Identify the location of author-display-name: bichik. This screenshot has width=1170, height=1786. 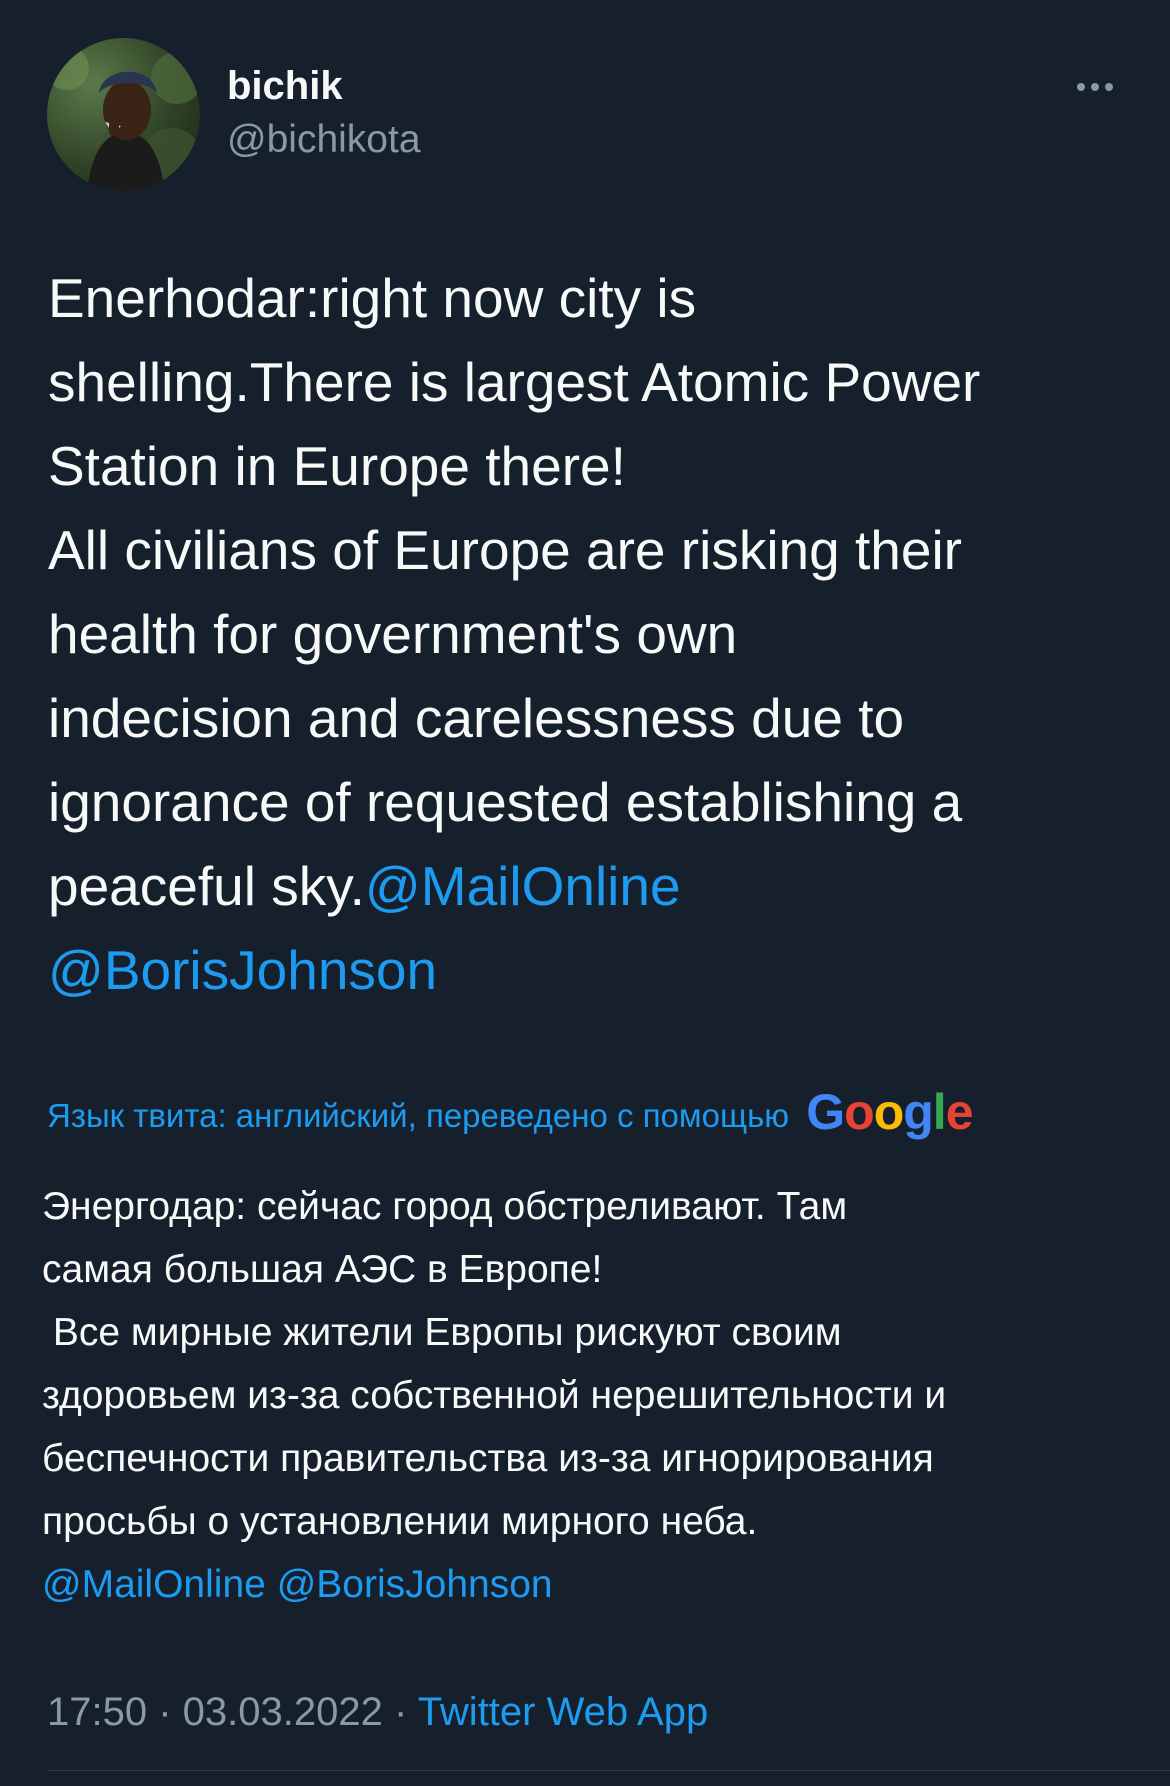
(285, 86).